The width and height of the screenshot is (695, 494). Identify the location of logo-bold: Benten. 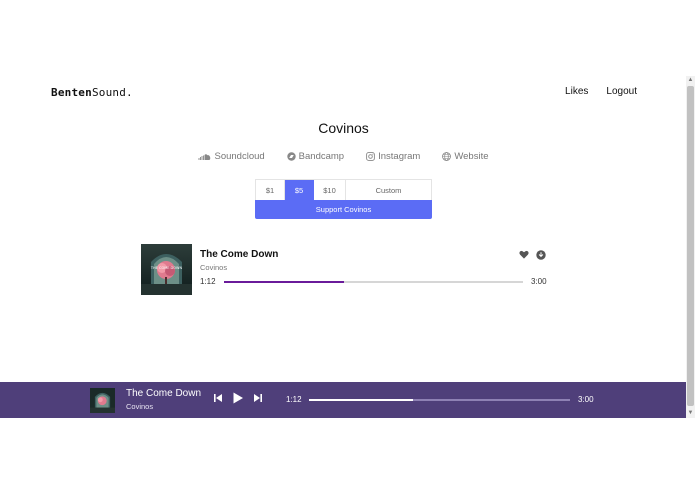
(71, 92).